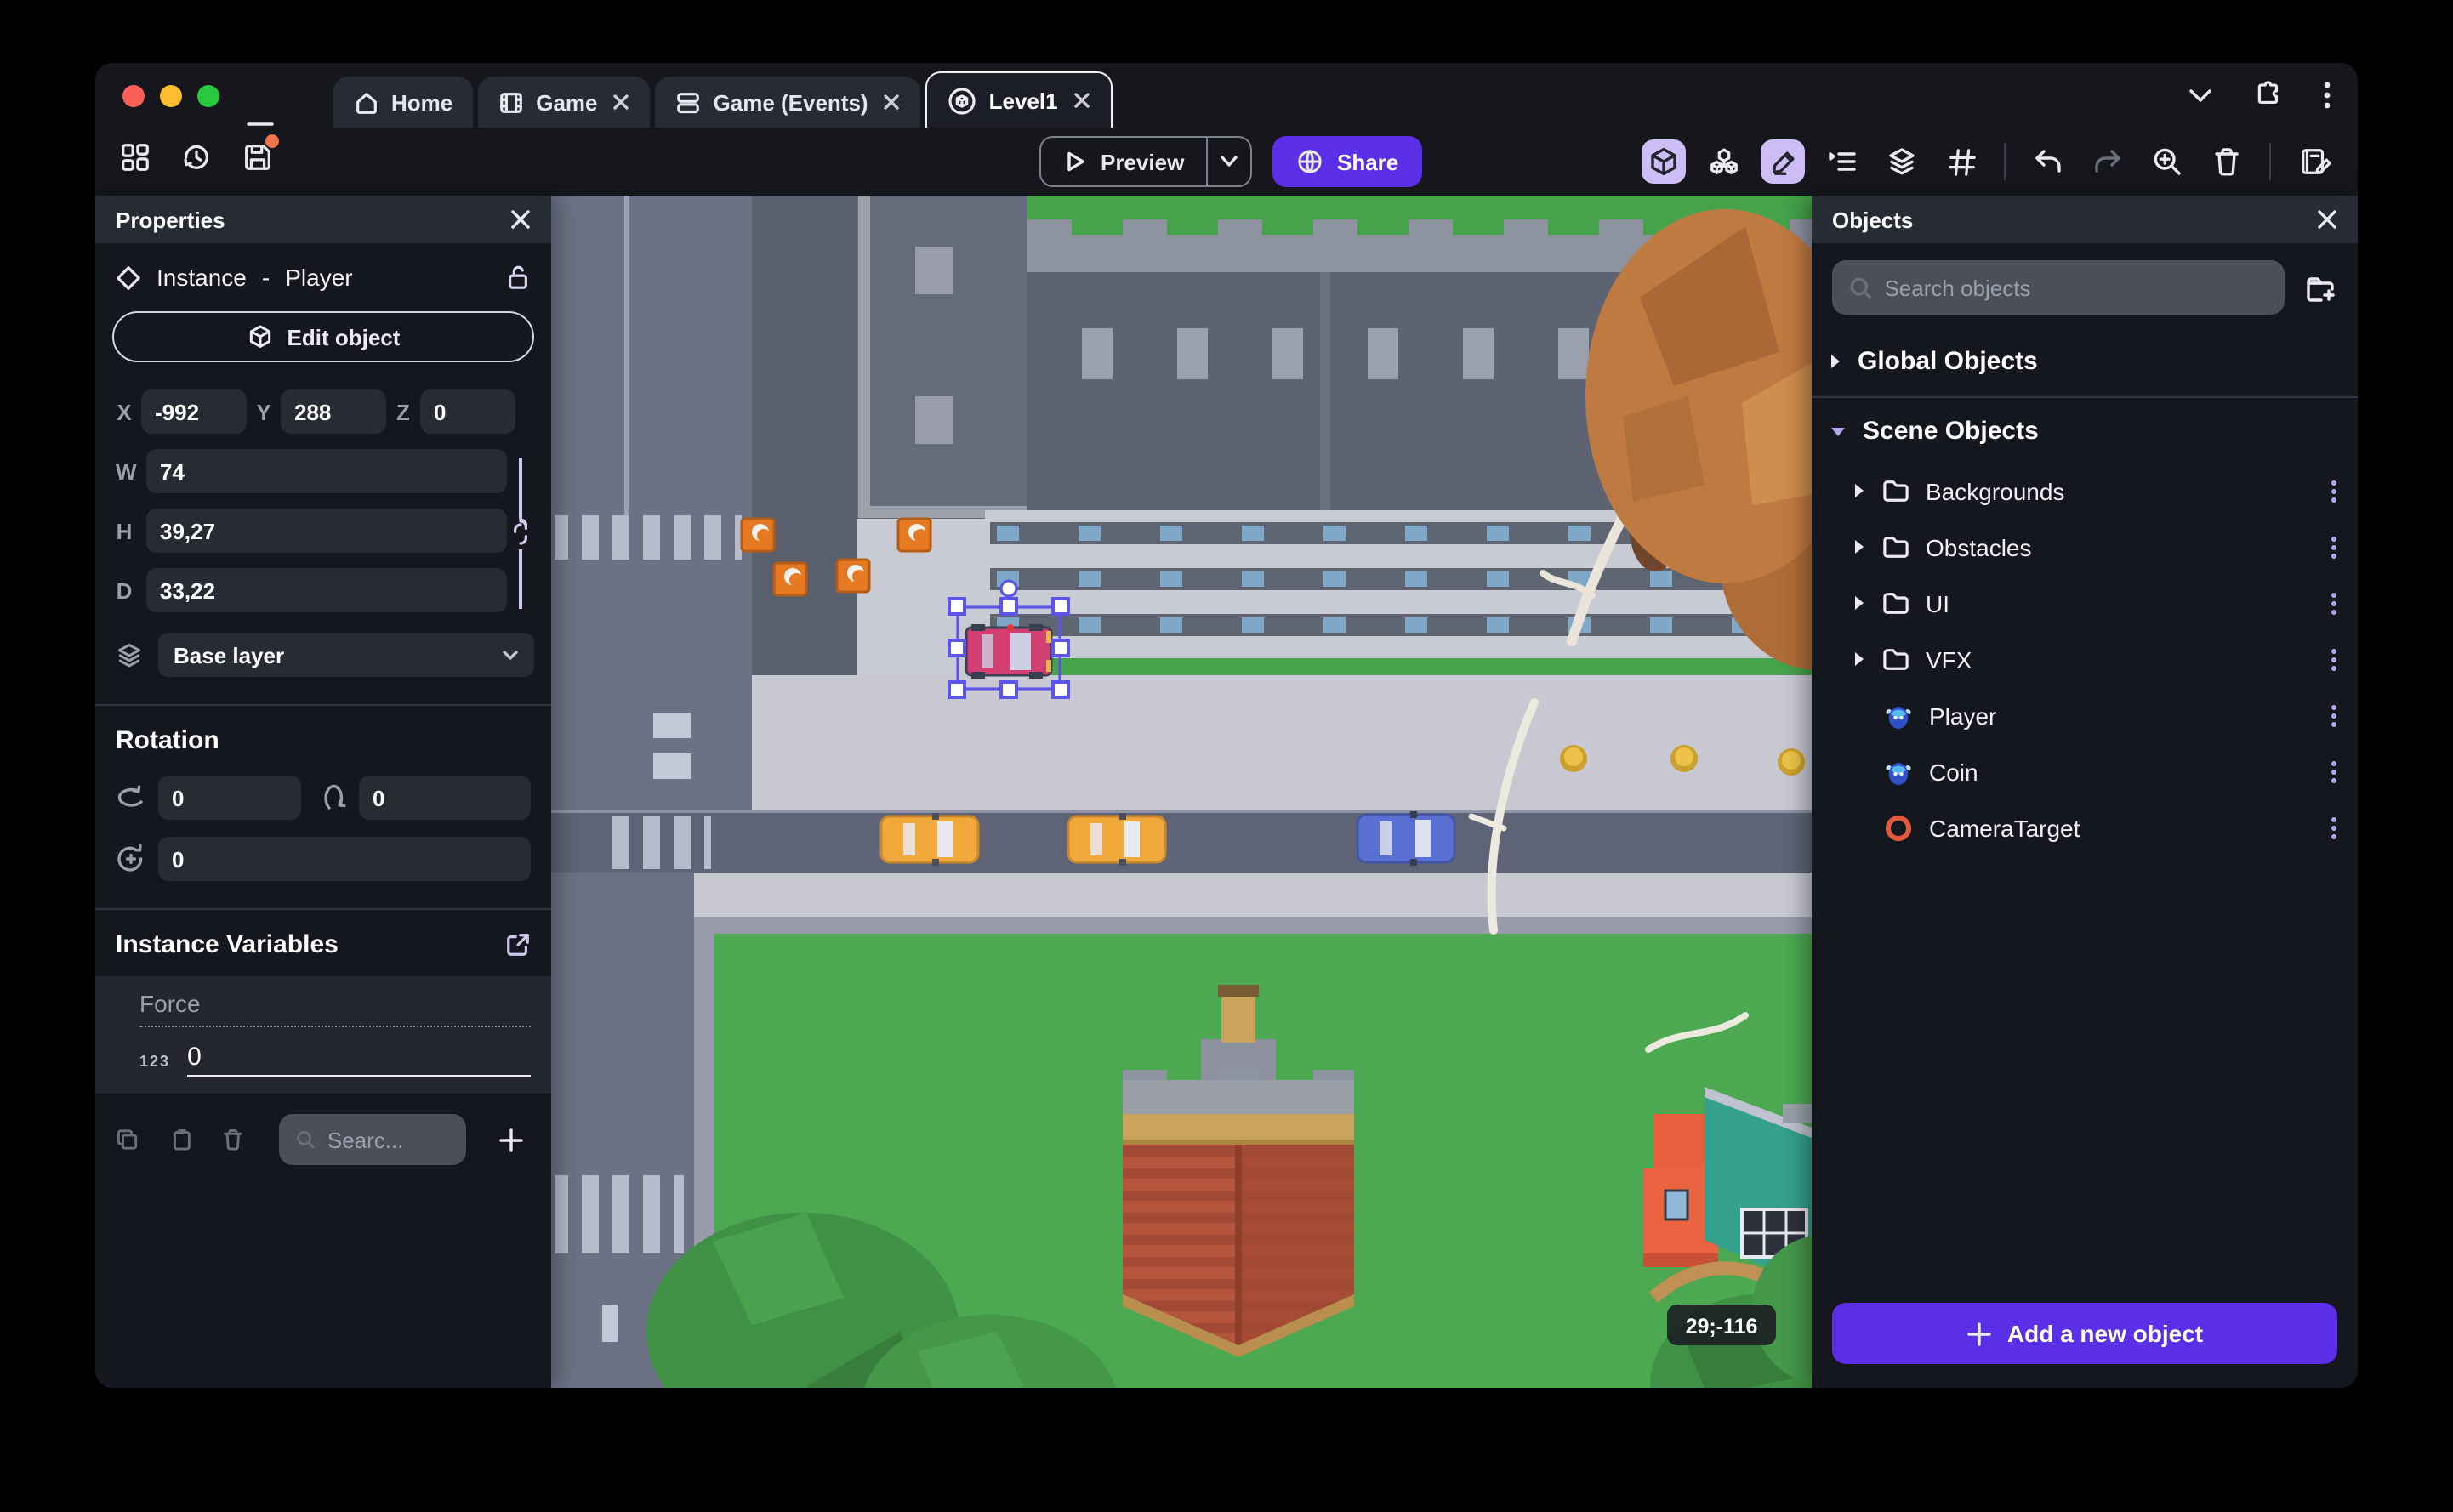 The height and width of the screenshot is (1512, 2453). I want to click on edit-object-button: Edit object, so click(323, 336).